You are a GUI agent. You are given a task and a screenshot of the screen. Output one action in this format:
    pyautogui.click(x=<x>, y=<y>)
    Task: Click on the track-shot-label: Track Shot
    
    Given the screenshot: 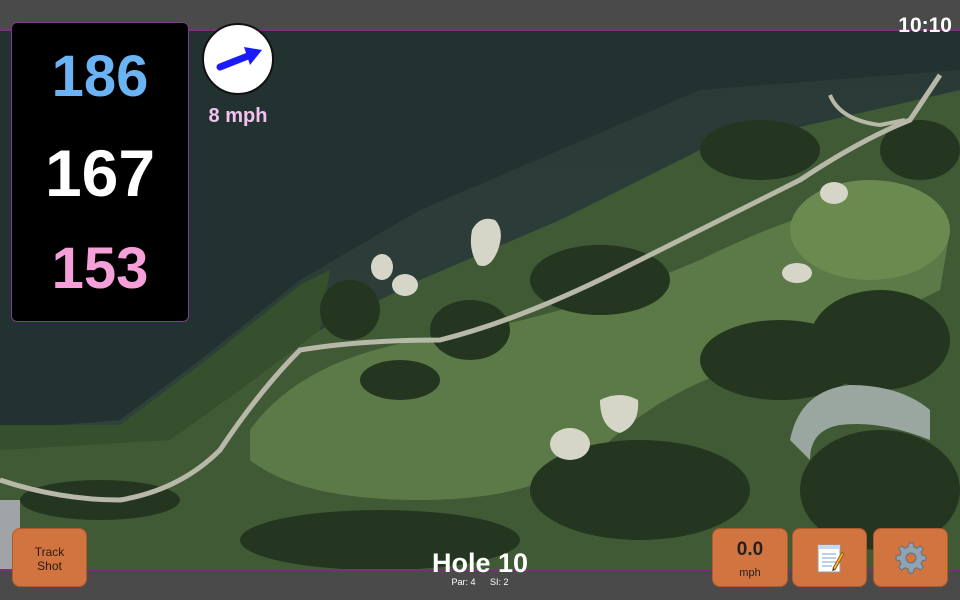 What is the action you would take?
    pyautogui.click(x=49, y=559)
    